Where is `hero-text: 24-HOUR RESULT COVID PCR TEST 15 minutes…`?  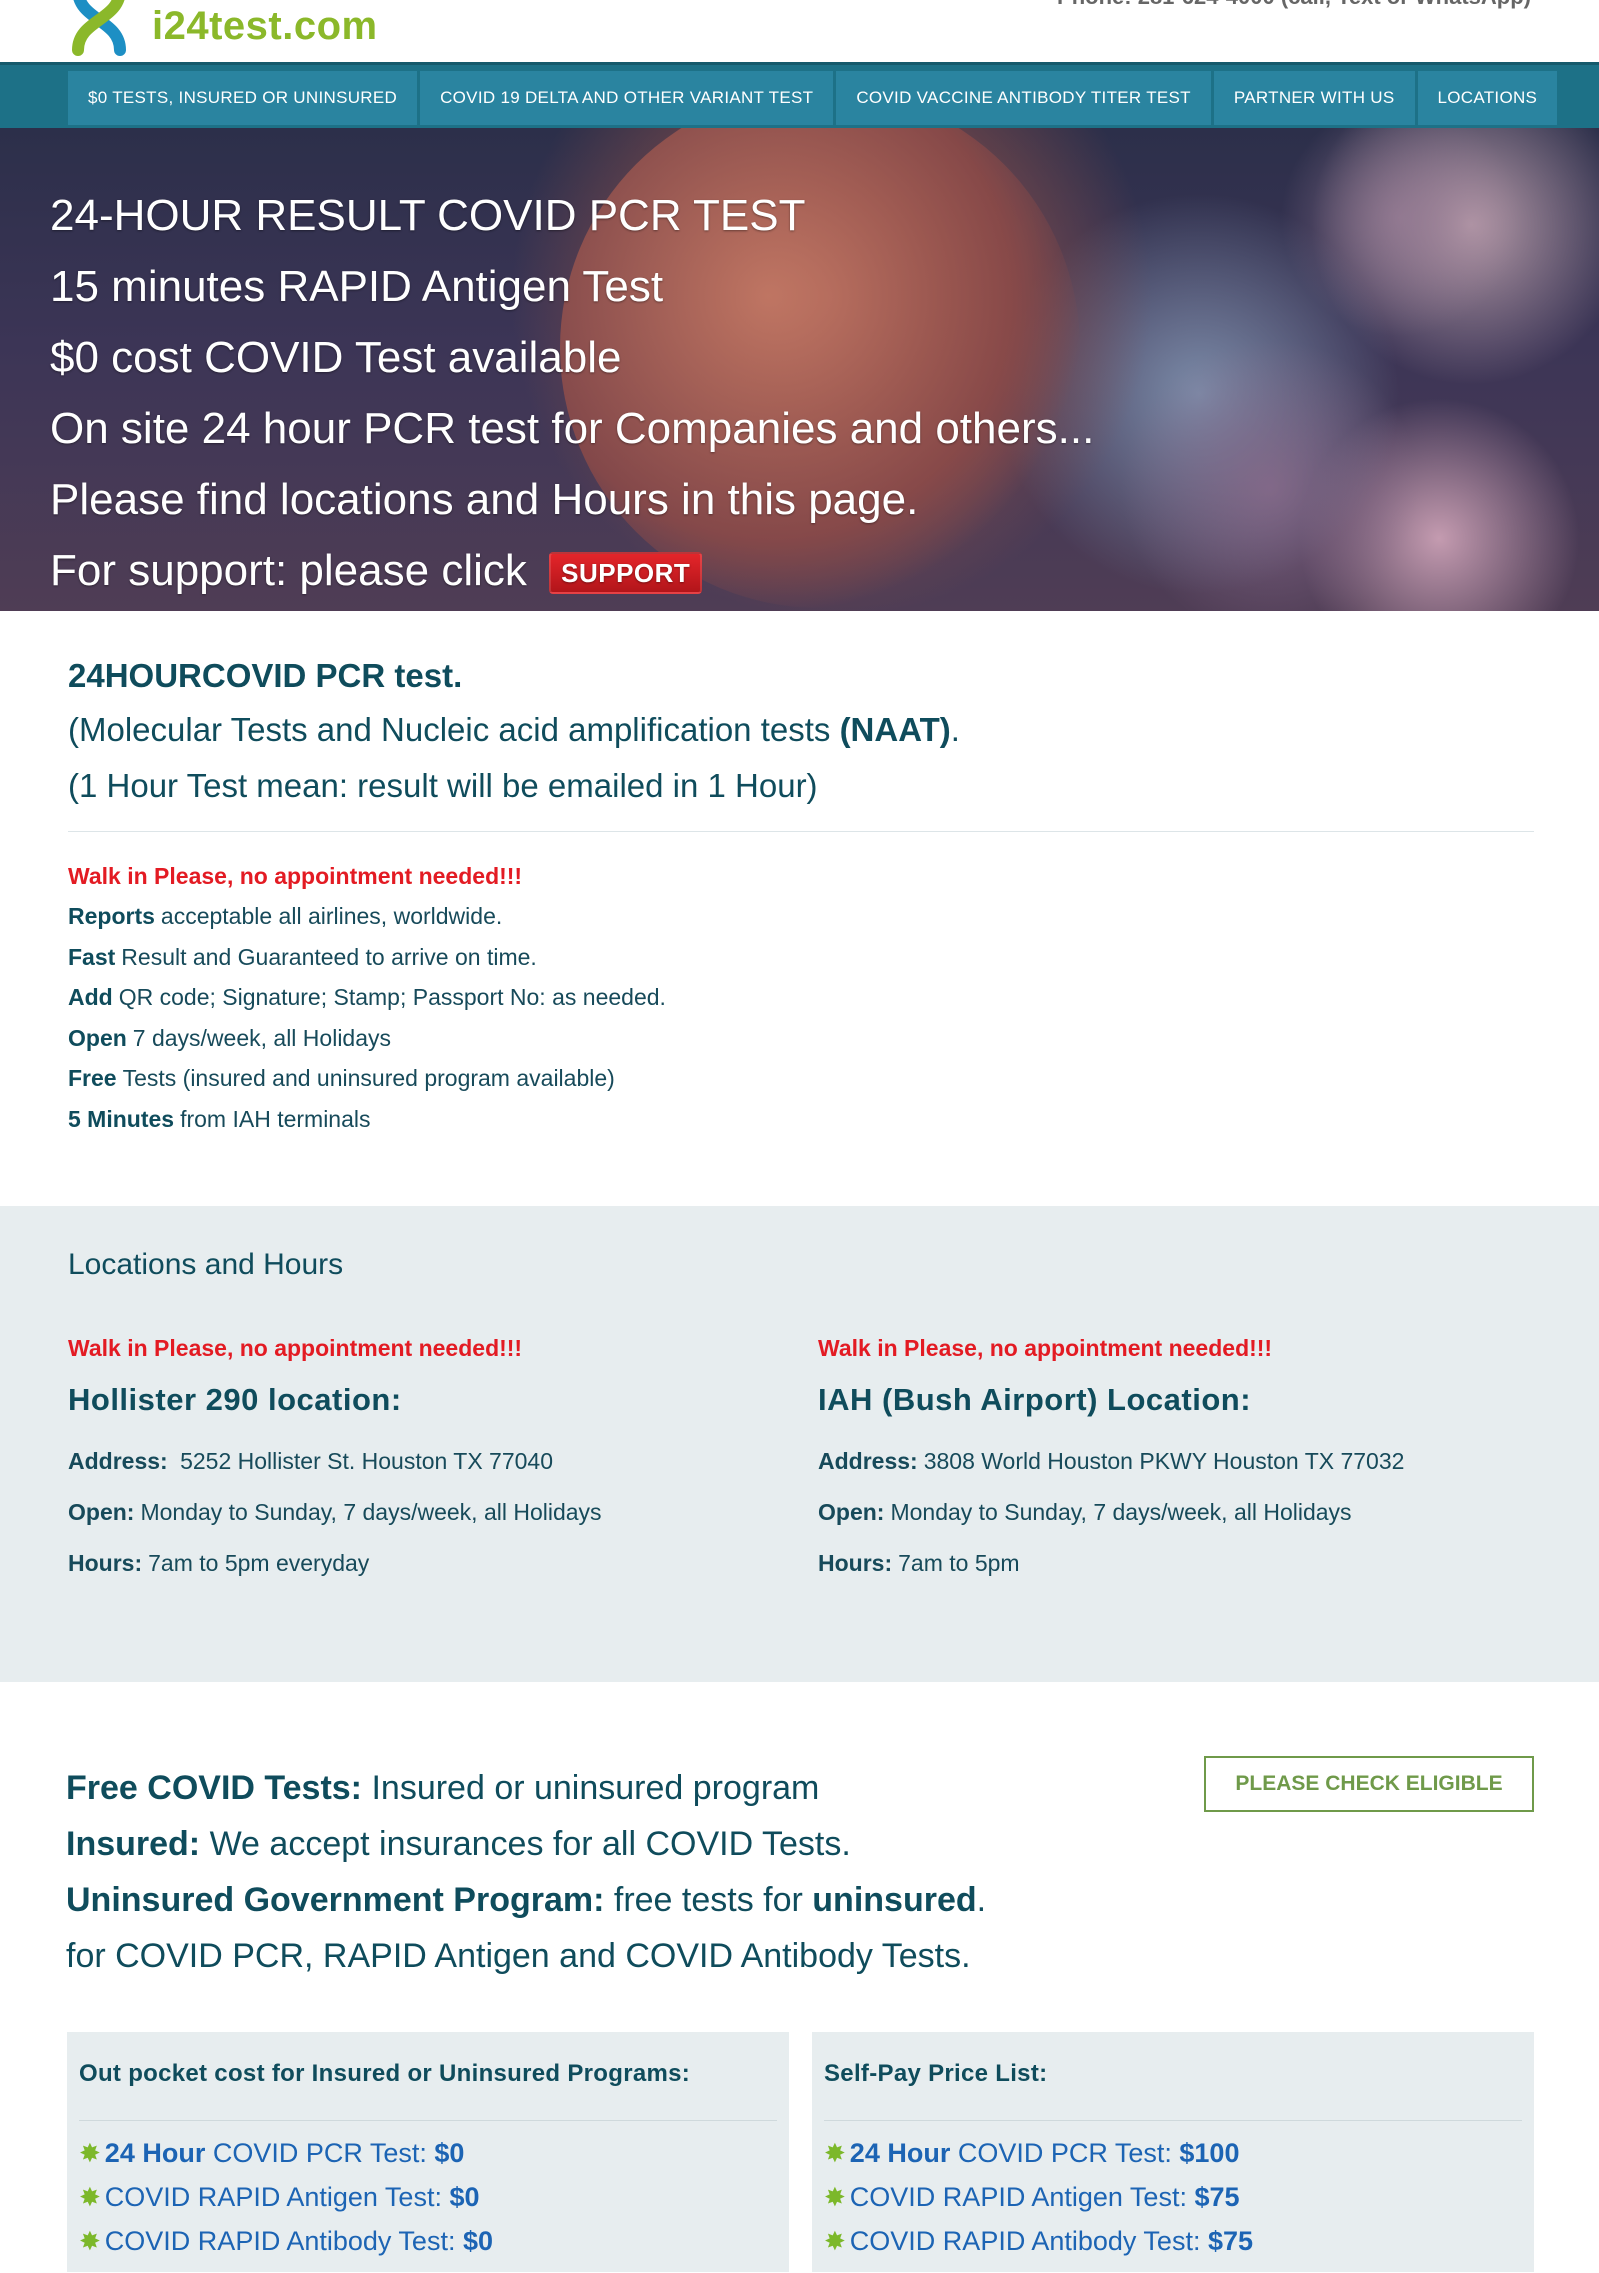
hero-text: 24-HOUR RESULT COVID PCR TEST 15 minutes… is located at coordinates (572, 393).